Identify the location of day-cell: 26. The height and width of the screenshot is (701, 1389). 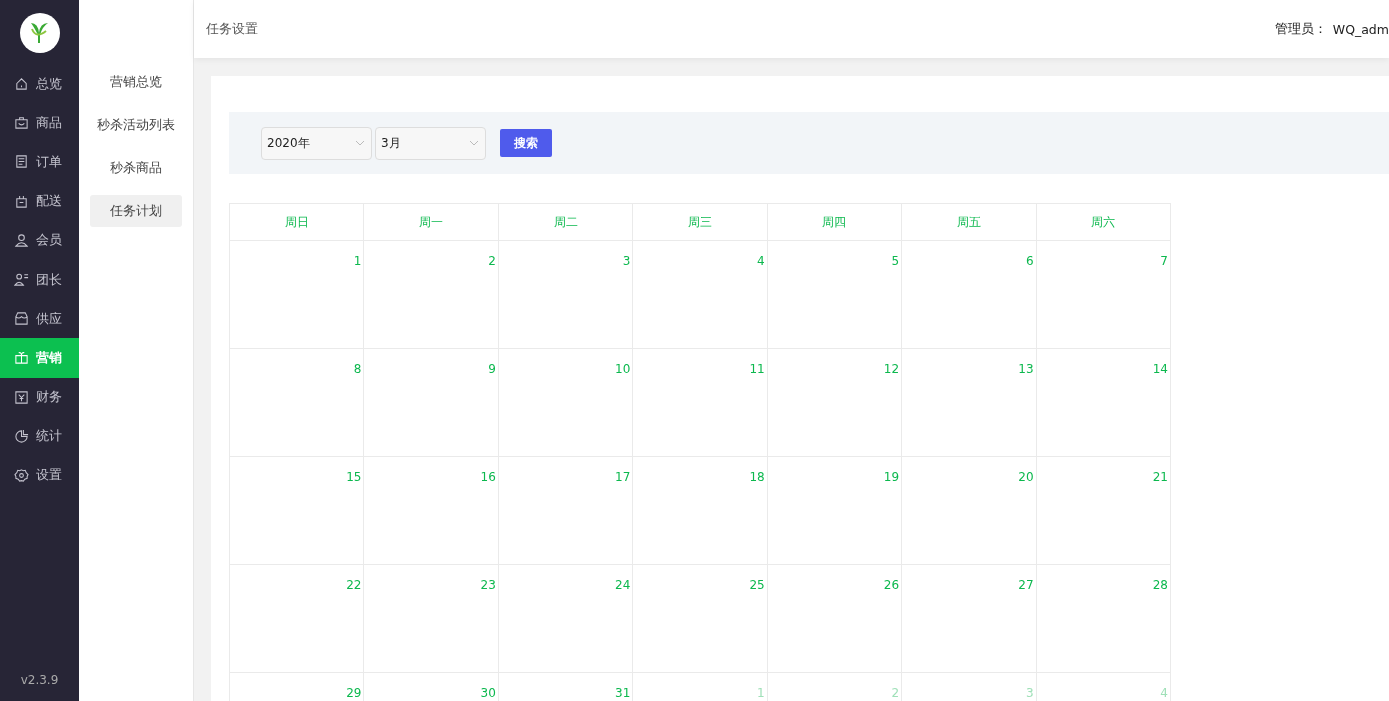
(835, 619).